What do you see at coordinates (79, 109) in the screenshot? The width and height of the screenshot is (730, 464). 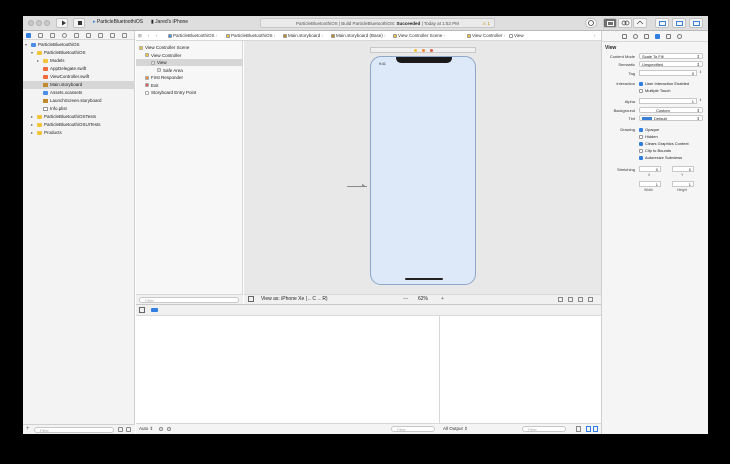 I see `navigator-item: Info.plist` at bounding box center [79, 109].